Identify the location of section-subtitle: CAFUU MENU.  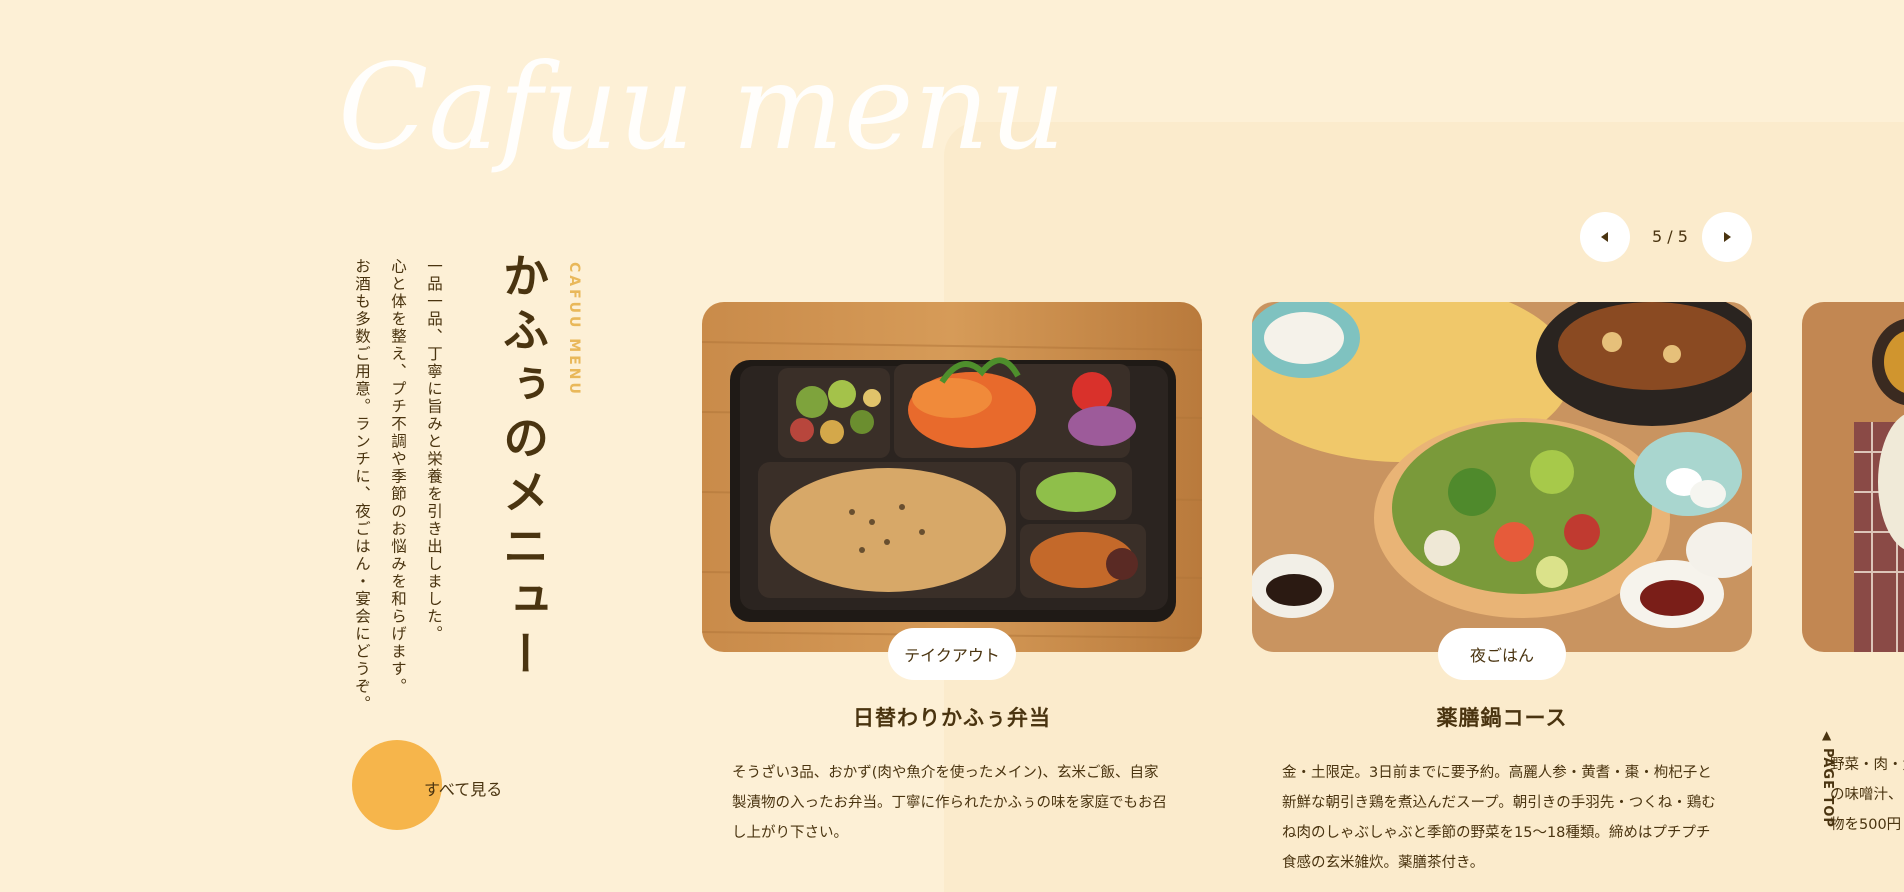
(574, 329).